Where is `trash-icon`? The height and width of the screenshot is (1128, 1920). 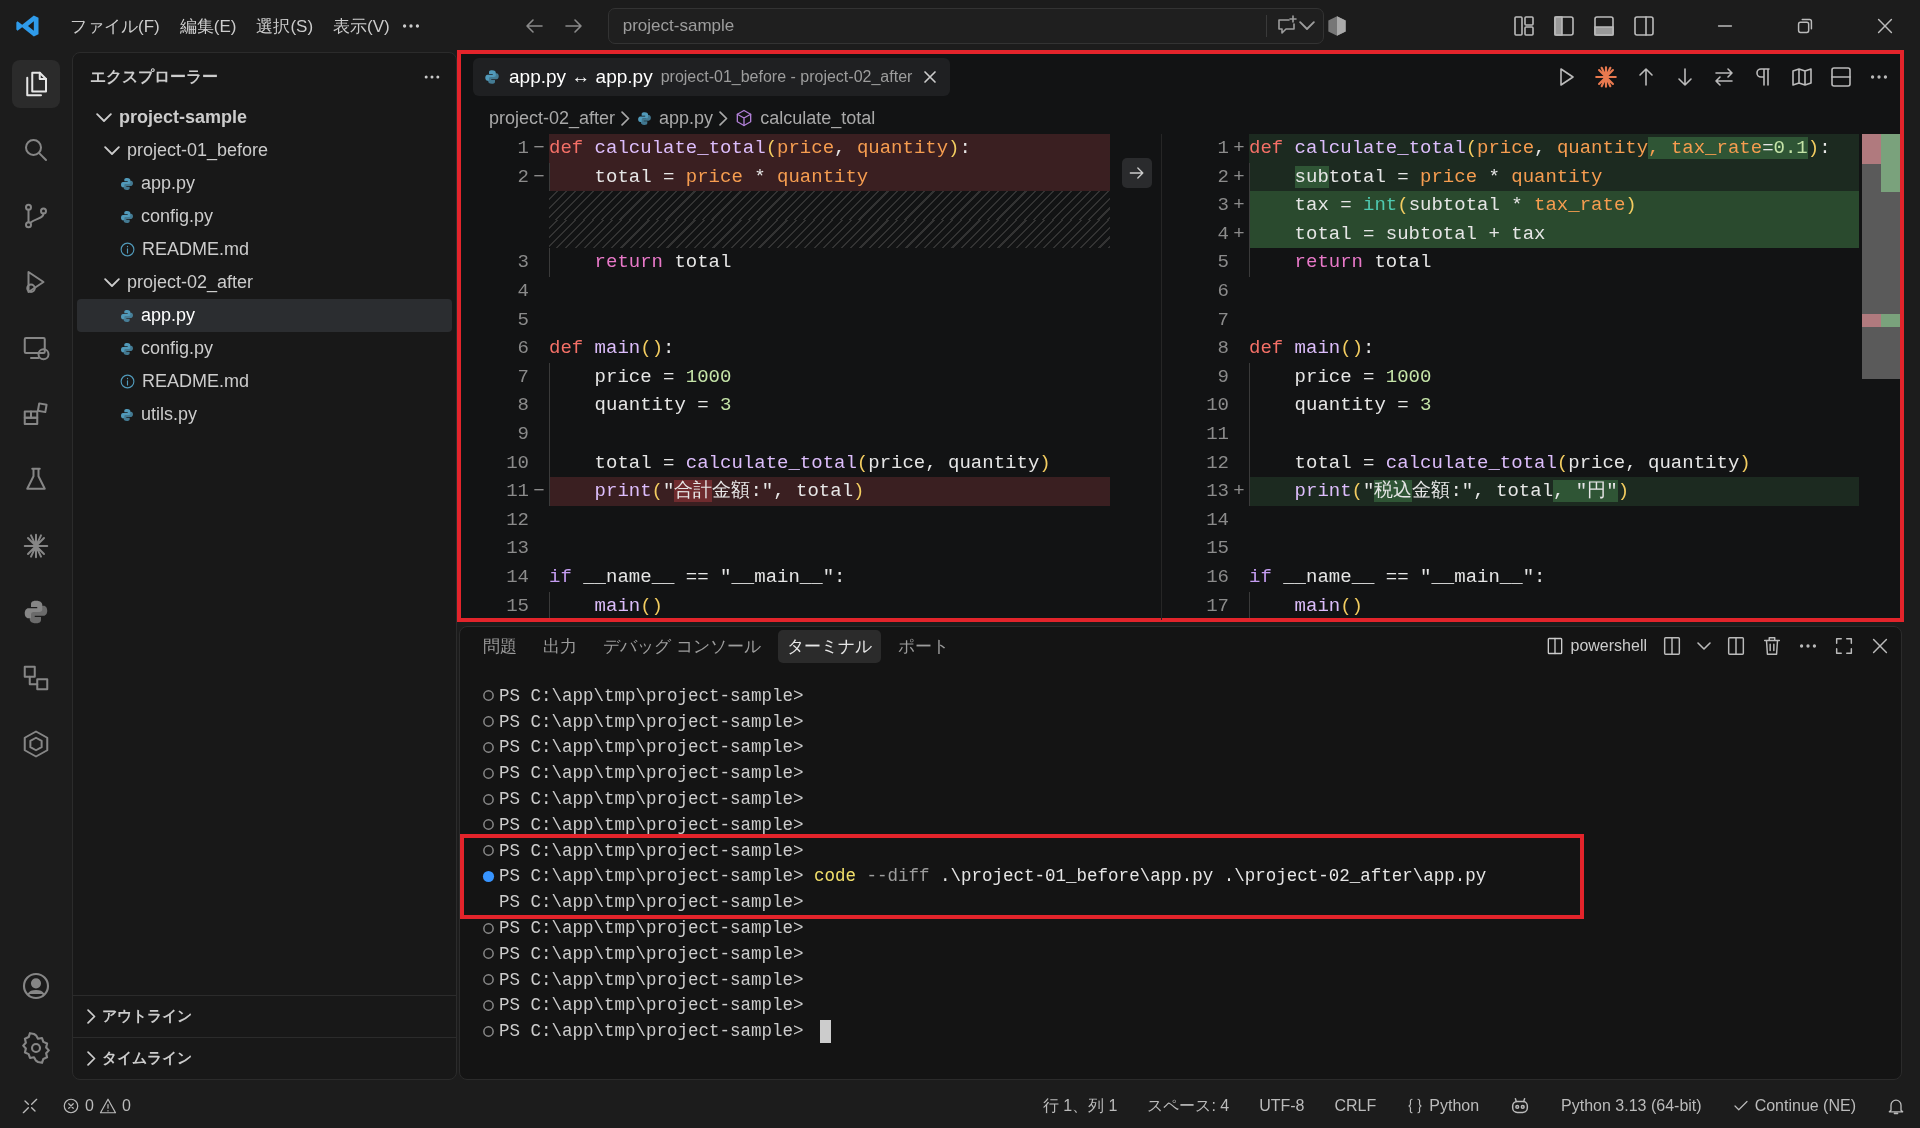 trash-icon is located at coordinates (1772, 646).